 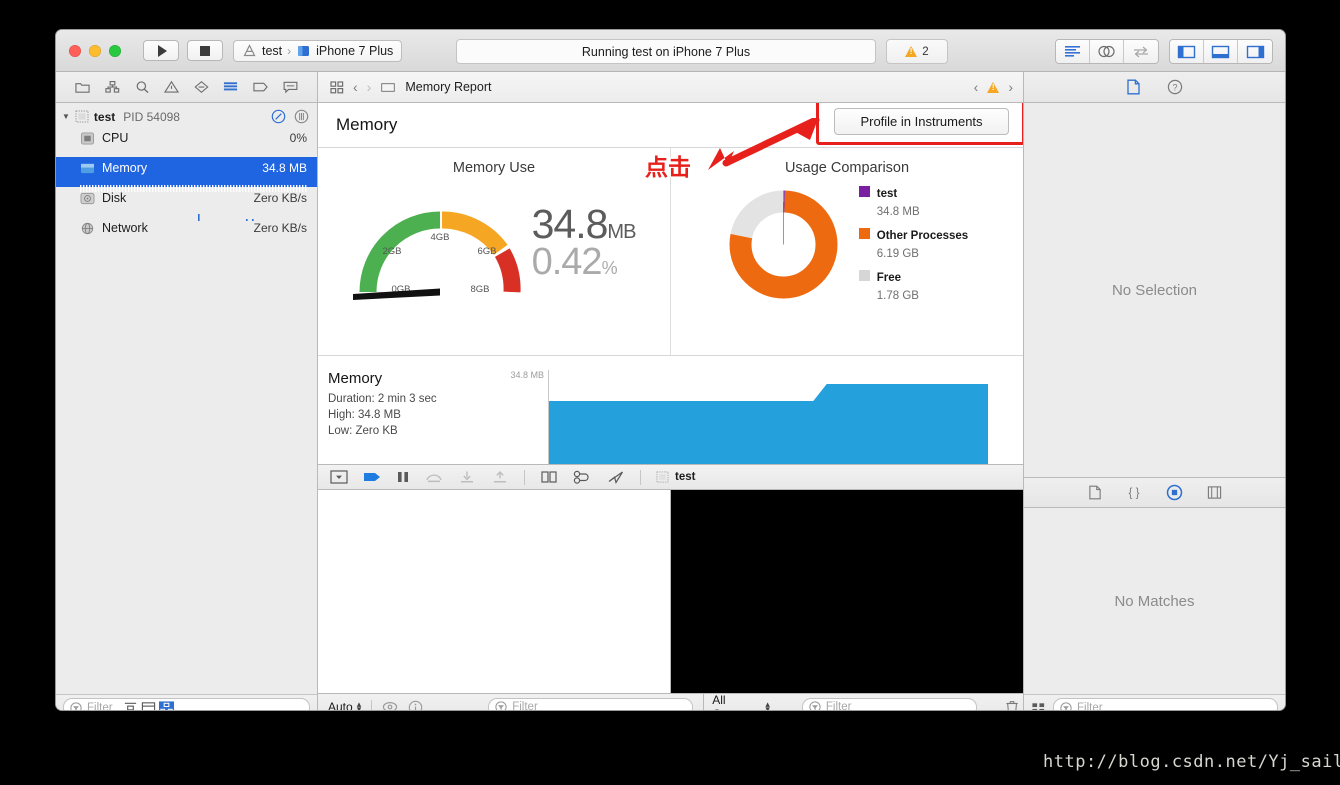 What do you see at coordinates (186, 168) in the screenshot?
I see `gauge-row-memory: Memory 34.8 MB` at bounding box center [186, 168].